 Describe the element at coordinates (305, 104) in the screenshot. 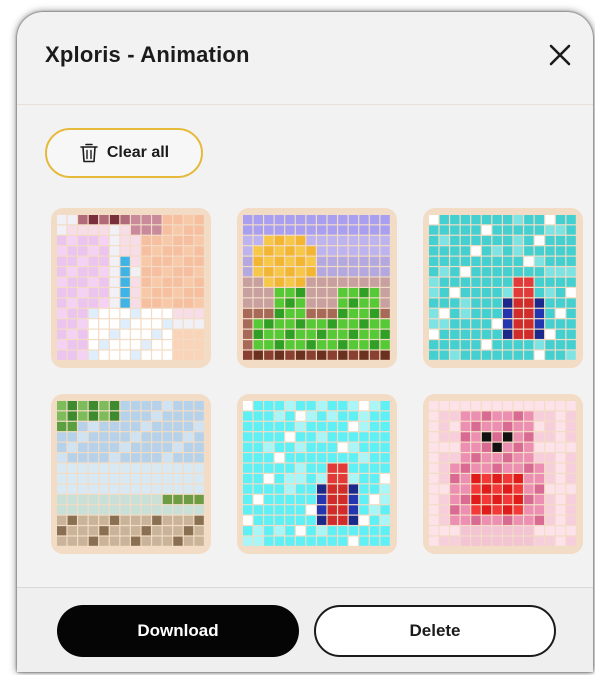

I see `header-divider` at that location.